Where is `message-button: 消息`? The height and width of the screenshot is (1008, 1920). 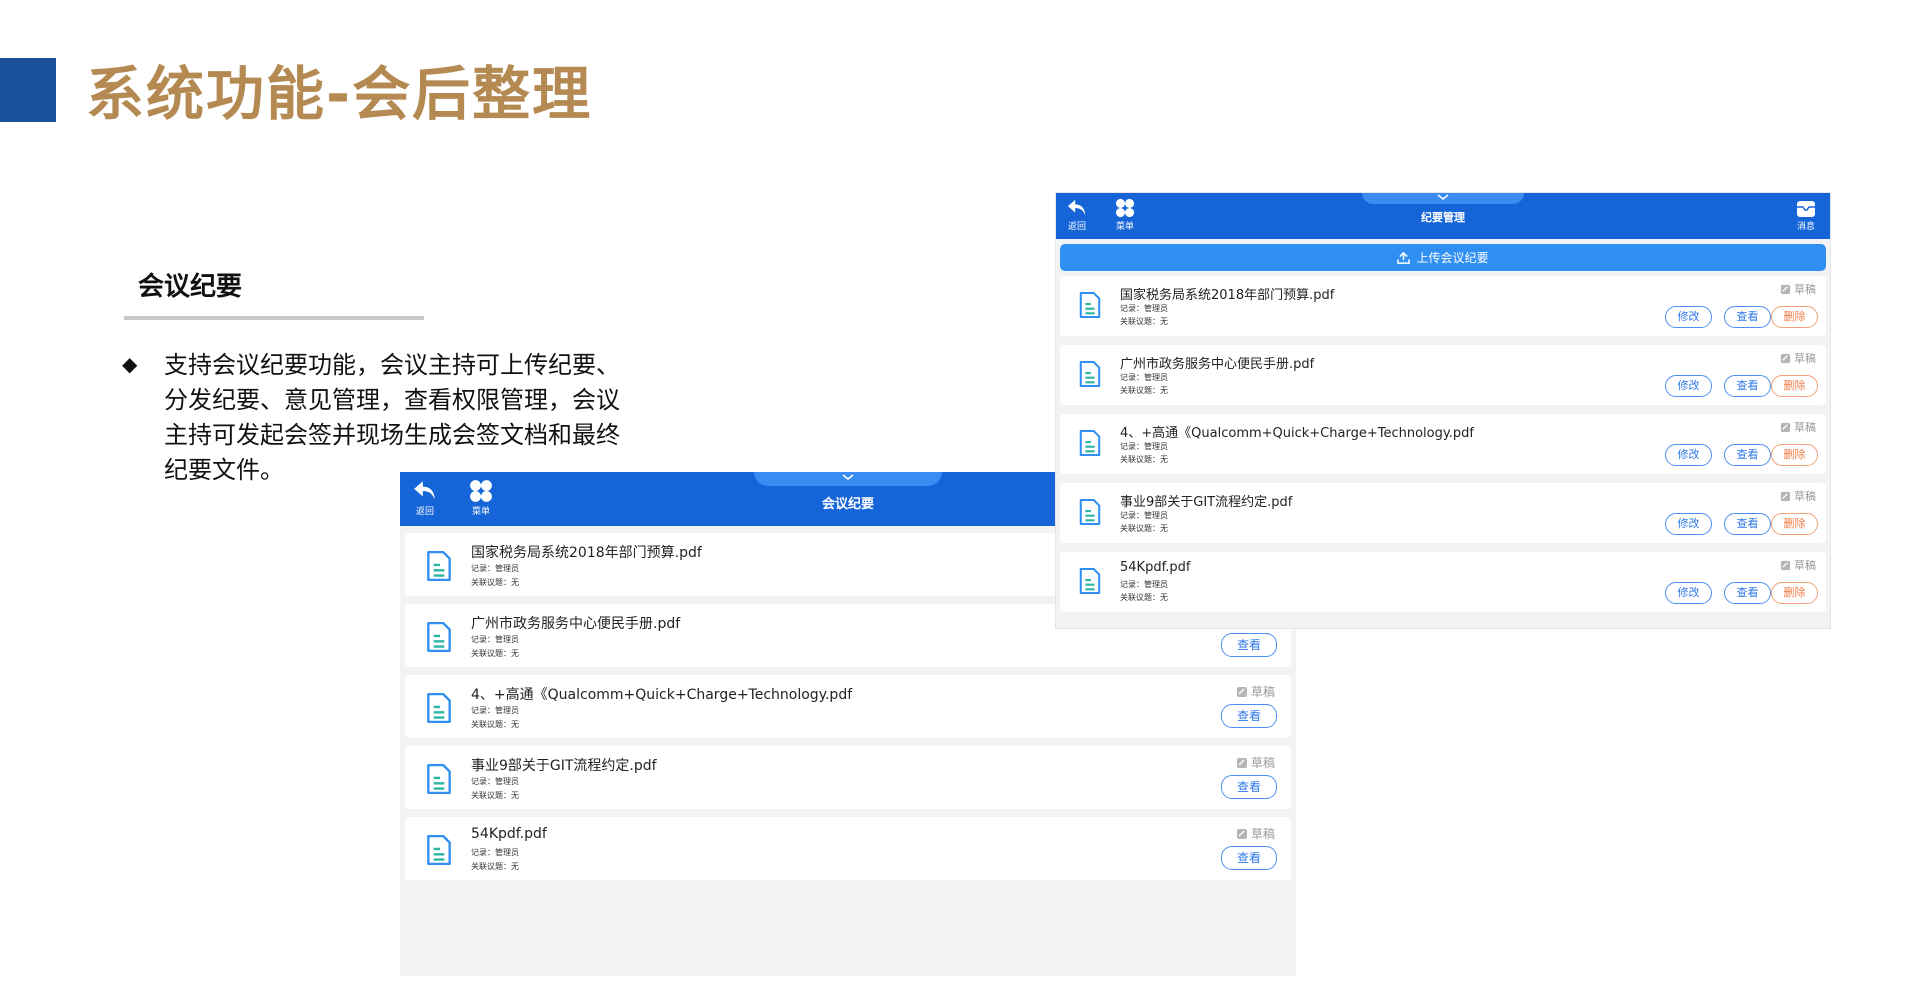 message-button: 消息 is located at coordinates (1806, 216).